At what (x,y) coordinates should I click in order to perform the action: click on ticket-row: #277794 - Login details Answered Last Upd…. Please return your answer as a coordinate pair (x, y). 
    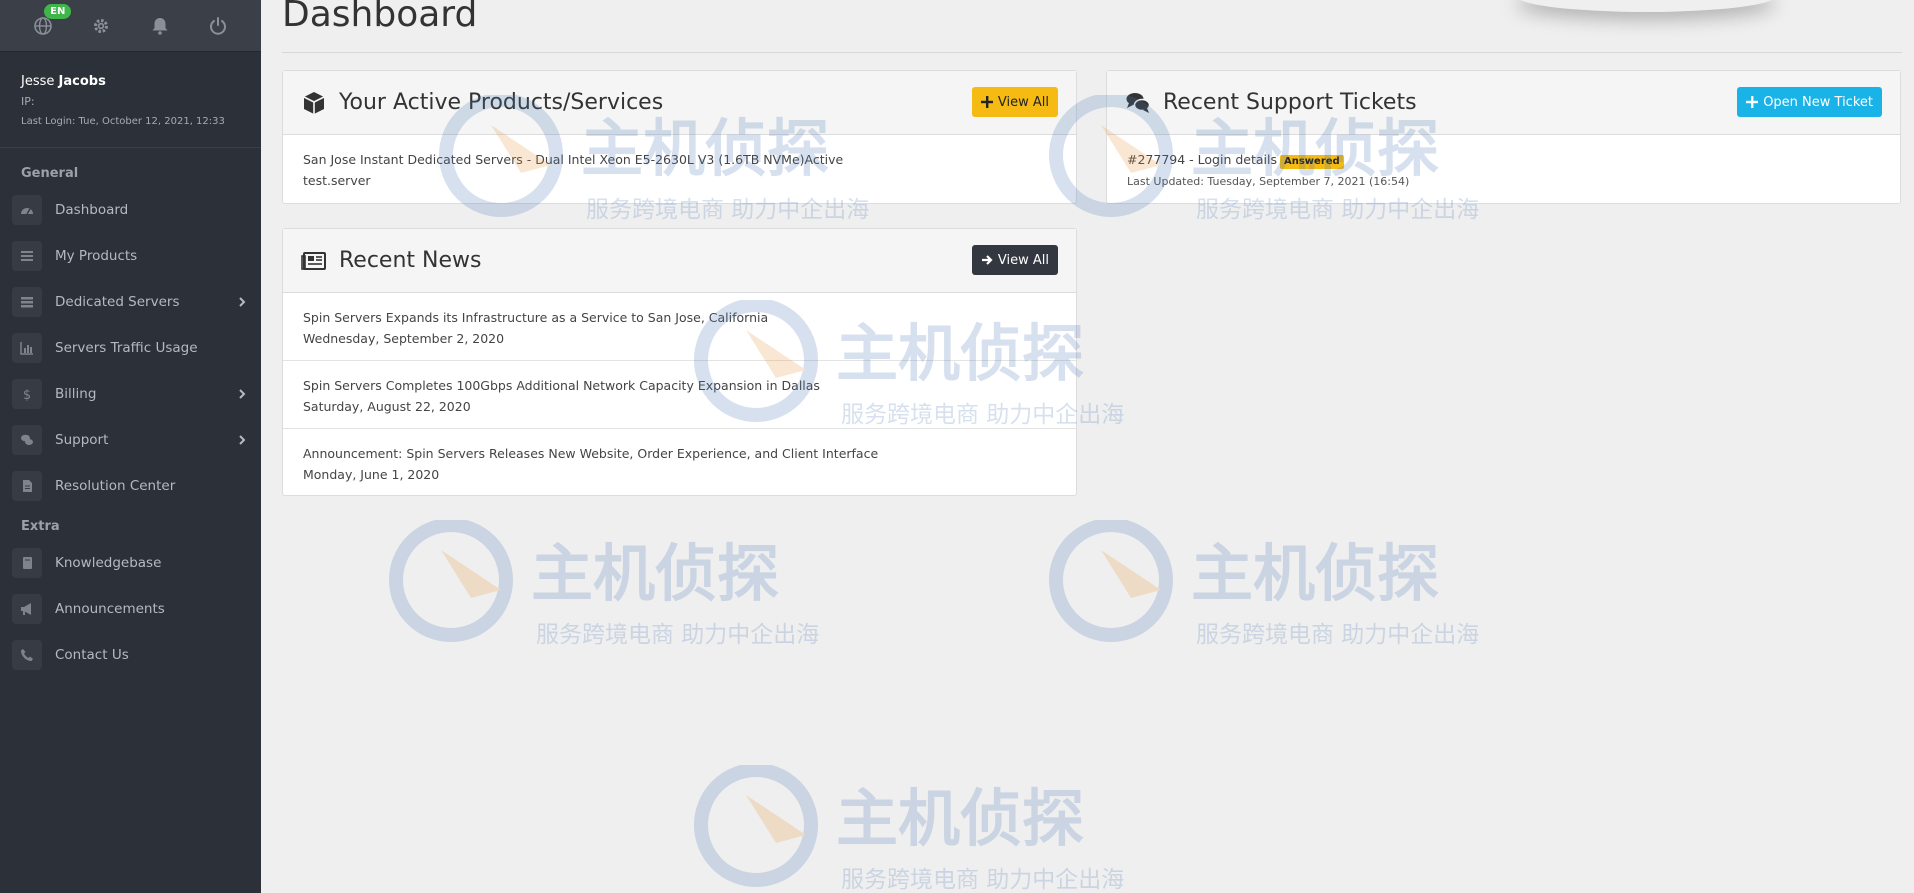
    Looking at the image, I should click on (1503, 169).